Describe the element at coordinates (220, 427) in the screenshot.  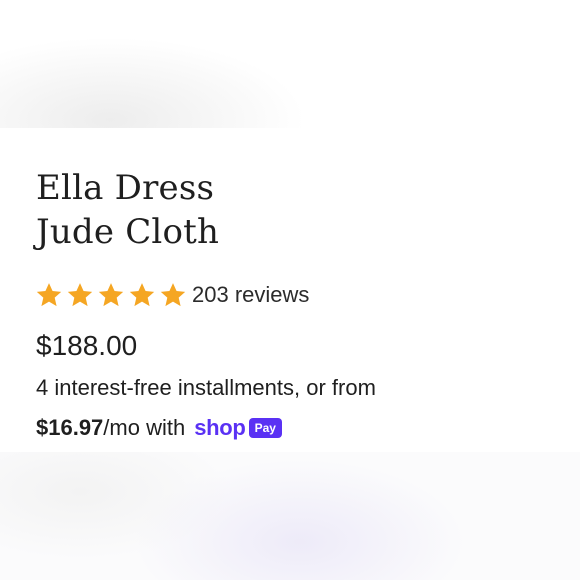
I see `shop-pay-logo-shop: shop` at that location.